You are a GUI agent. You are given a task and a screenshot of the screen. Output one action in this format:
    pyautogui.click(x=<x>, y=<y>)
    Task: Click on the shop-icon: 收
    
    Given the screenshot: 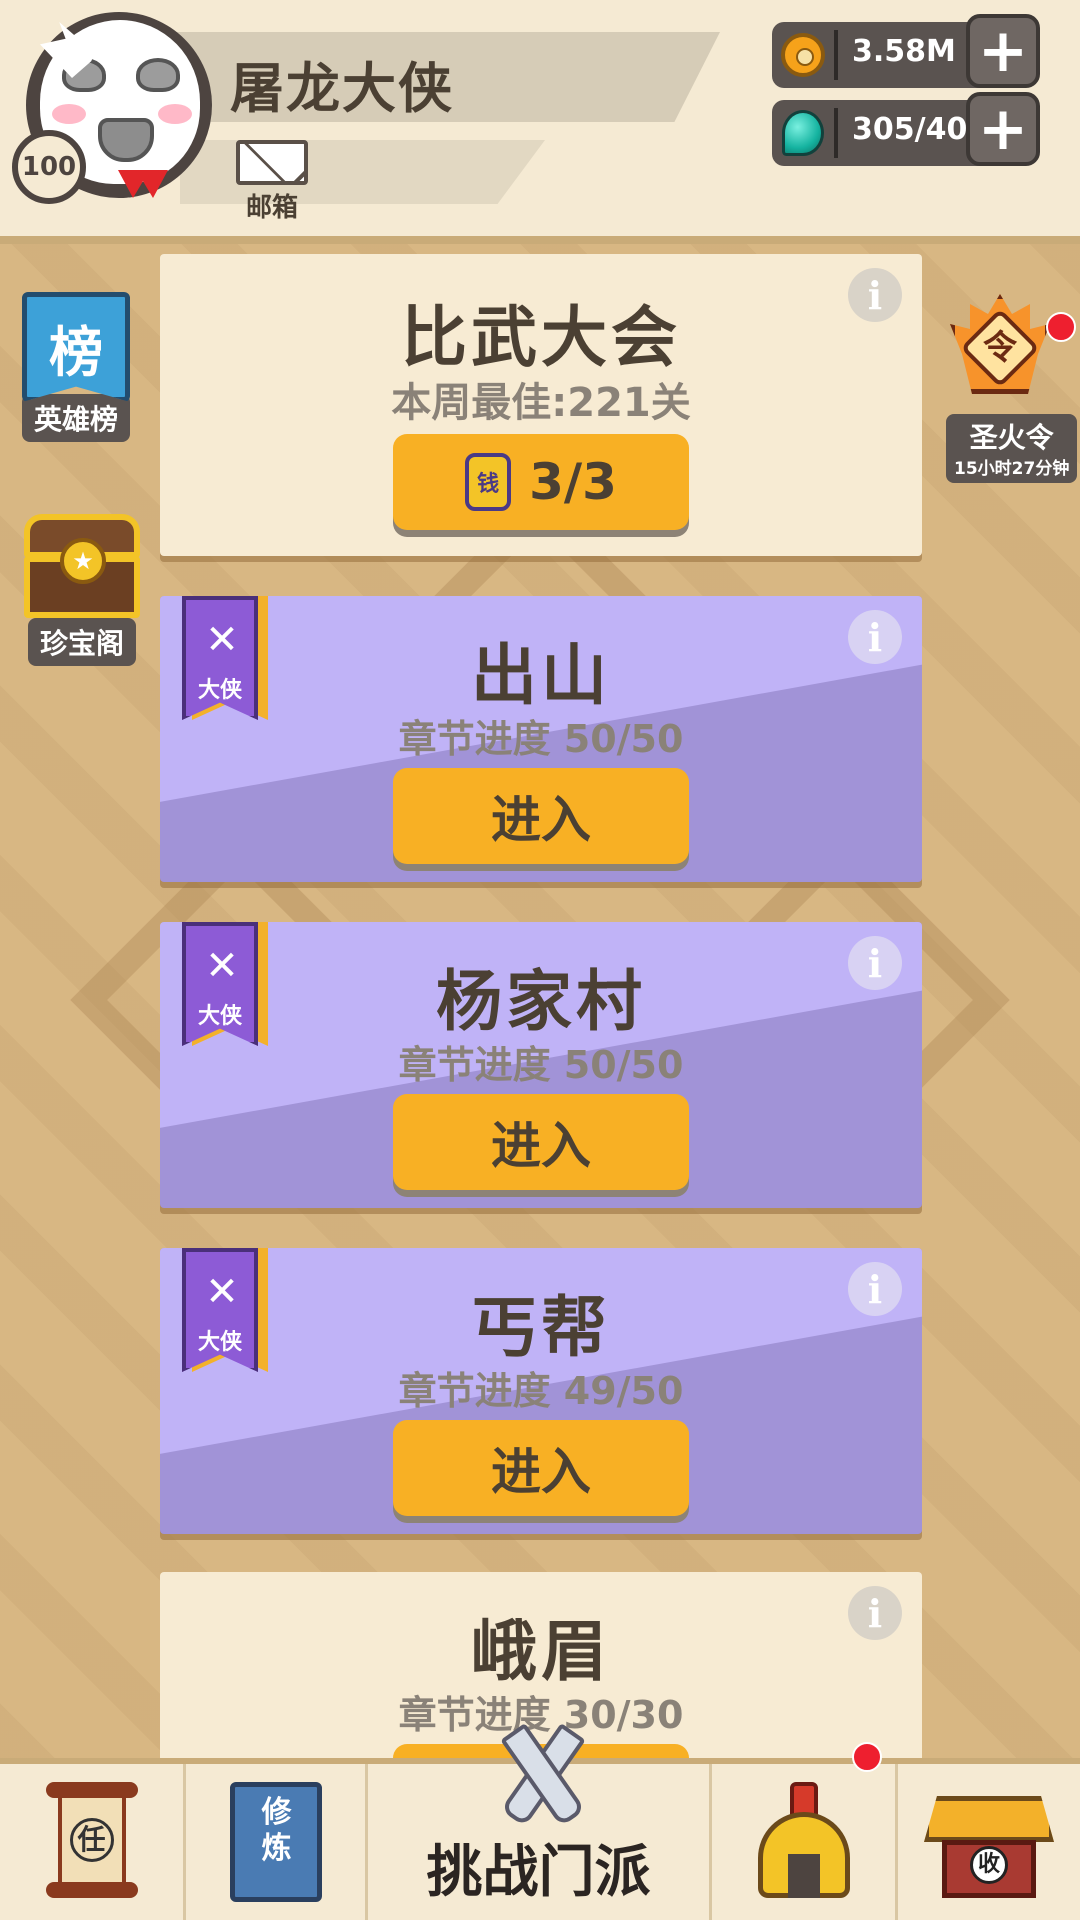 What is the action you would take?
    pyautogui.click(x=989, y=1842)
    